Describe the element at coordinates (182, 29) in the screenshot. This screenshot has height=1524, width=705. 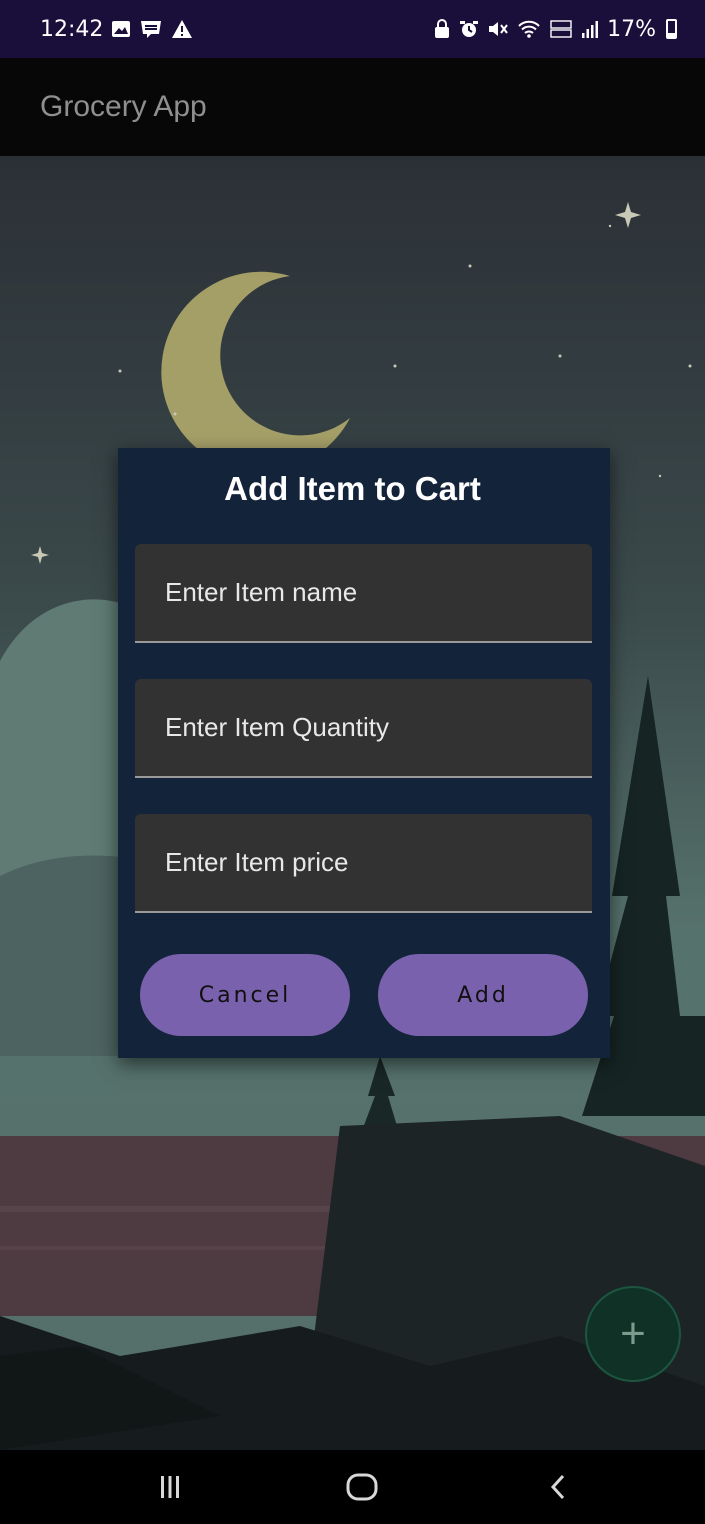
I see `warning-icon` at that location.